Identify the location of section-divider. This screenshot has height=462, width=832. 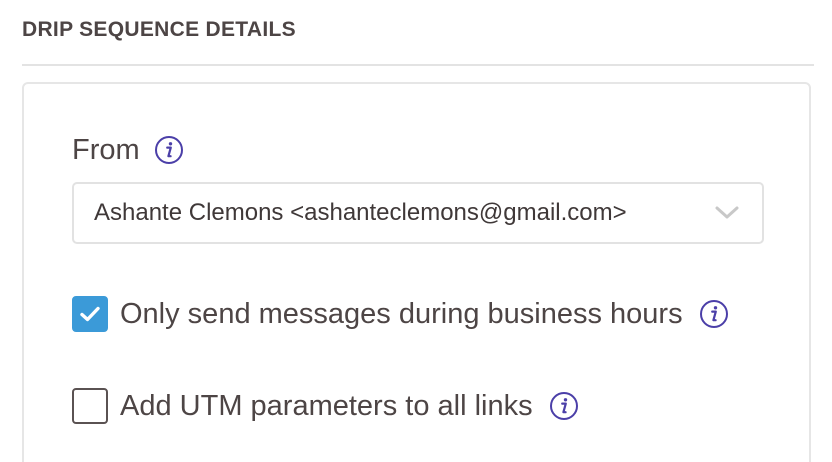
(418, 65).